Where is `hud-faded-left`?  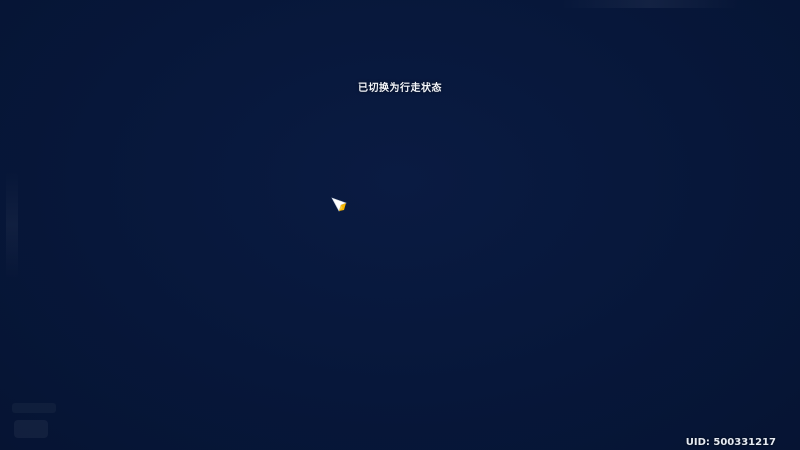 hud-faded-left is located at coordinates (12, 225).